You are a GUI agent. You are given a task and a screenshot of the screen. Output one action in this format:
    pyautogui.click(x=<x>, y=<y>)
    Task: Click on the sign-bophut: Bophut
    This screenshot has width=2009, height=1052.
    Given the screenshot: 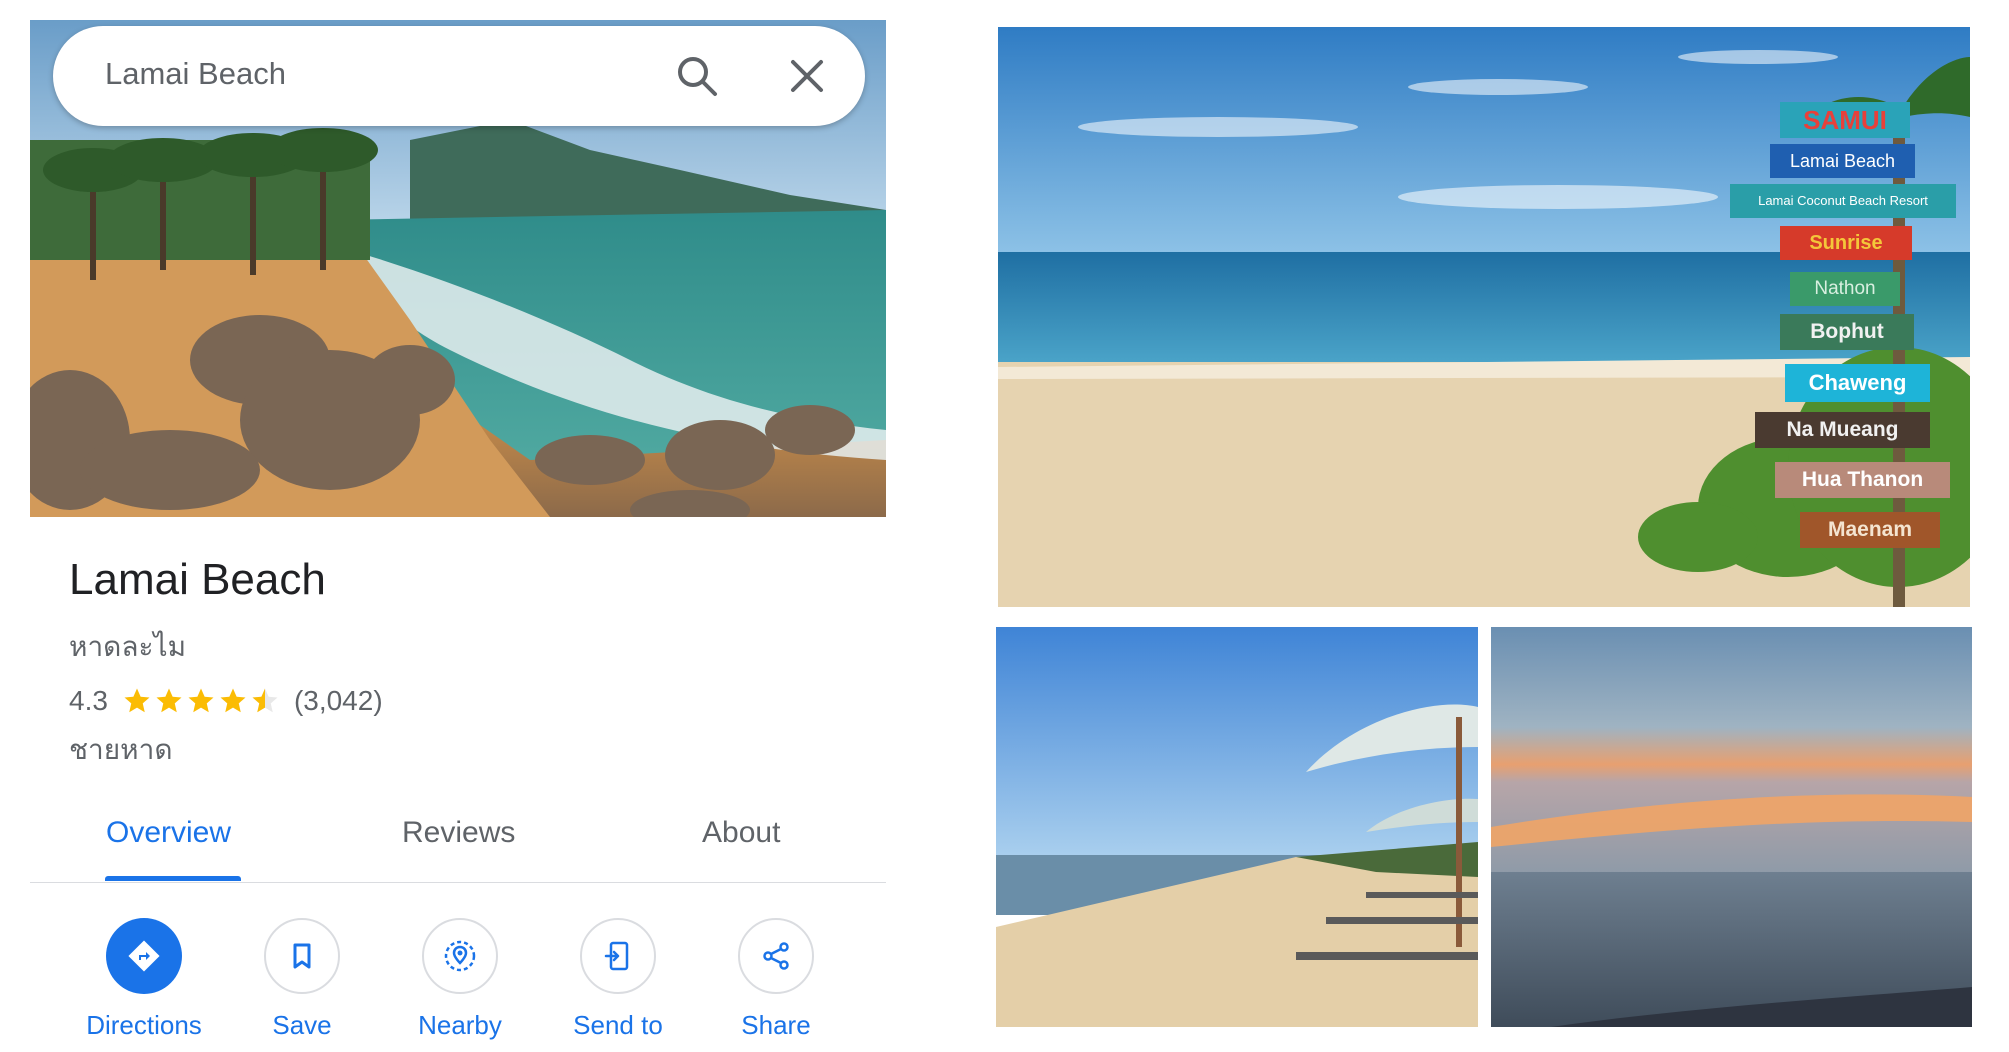 What is the action you would take?
    pyautogui.click(x=1847, y=332)
    